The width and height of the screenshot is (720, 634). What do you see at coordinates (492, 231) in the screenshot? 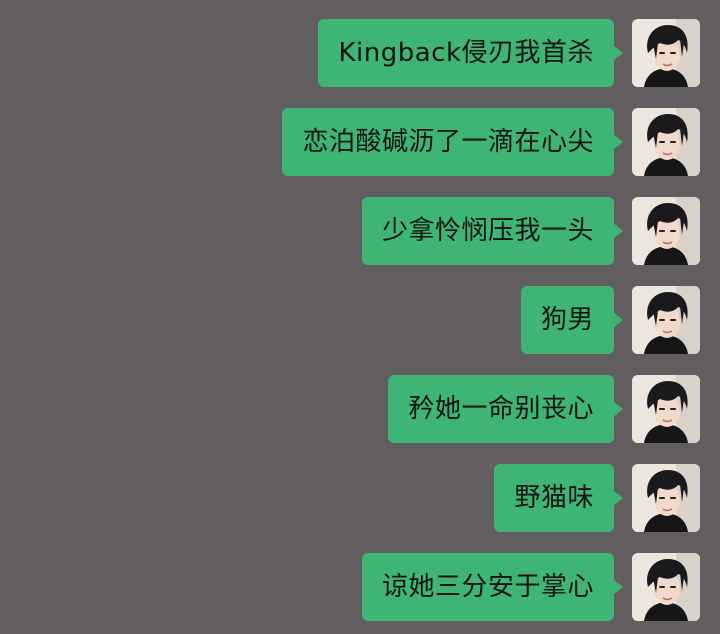
I see `message-bubble: 少拿怜悯压我一头` at bounding box center [492, 231].